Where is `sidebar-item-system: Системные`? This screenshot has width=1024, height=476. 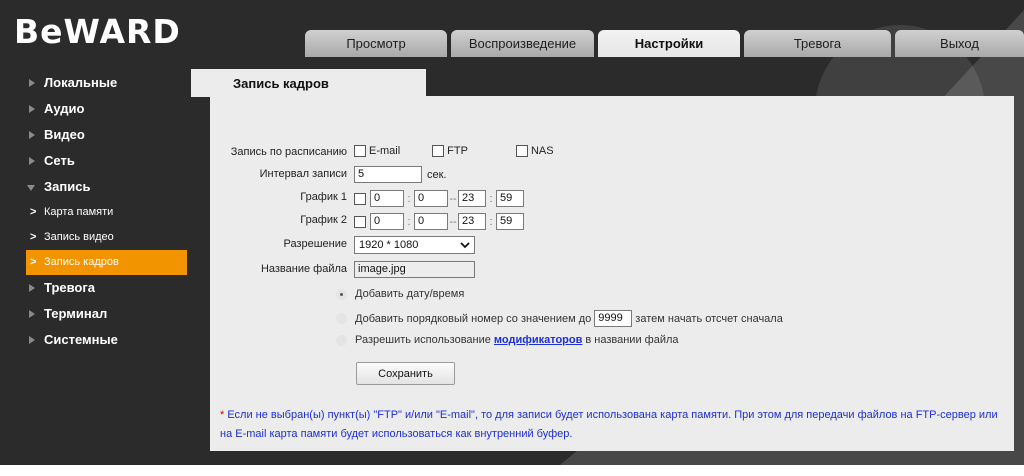
sidebar-item-system: Системные is located at coordinates (108, 340).